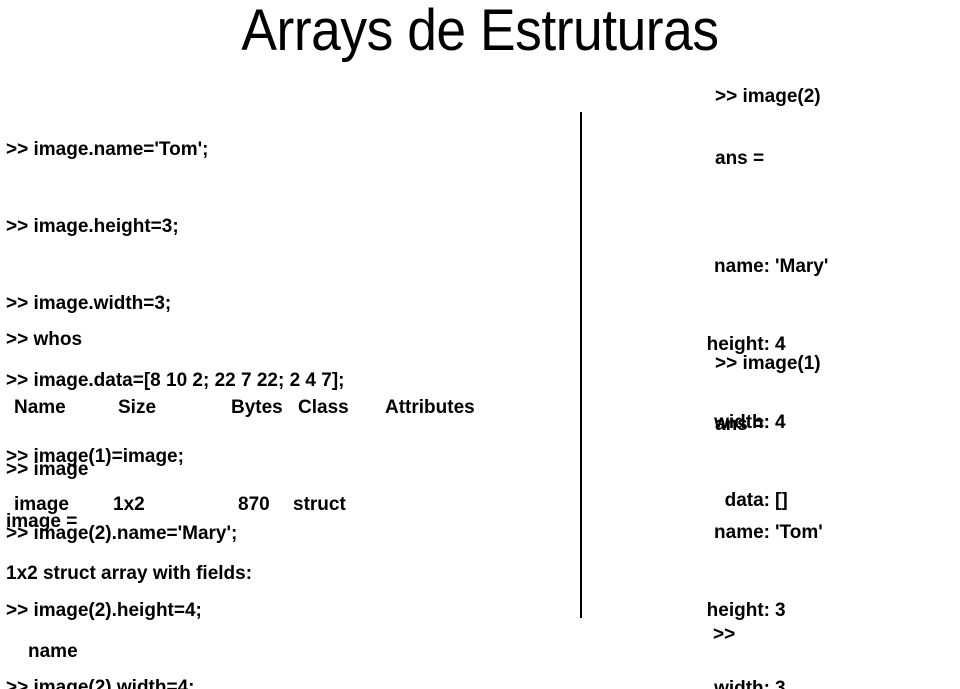 The height and width of the screenshot is (689, 960). I want to click on image1-command-line: >> image(1), so click(768, 363).